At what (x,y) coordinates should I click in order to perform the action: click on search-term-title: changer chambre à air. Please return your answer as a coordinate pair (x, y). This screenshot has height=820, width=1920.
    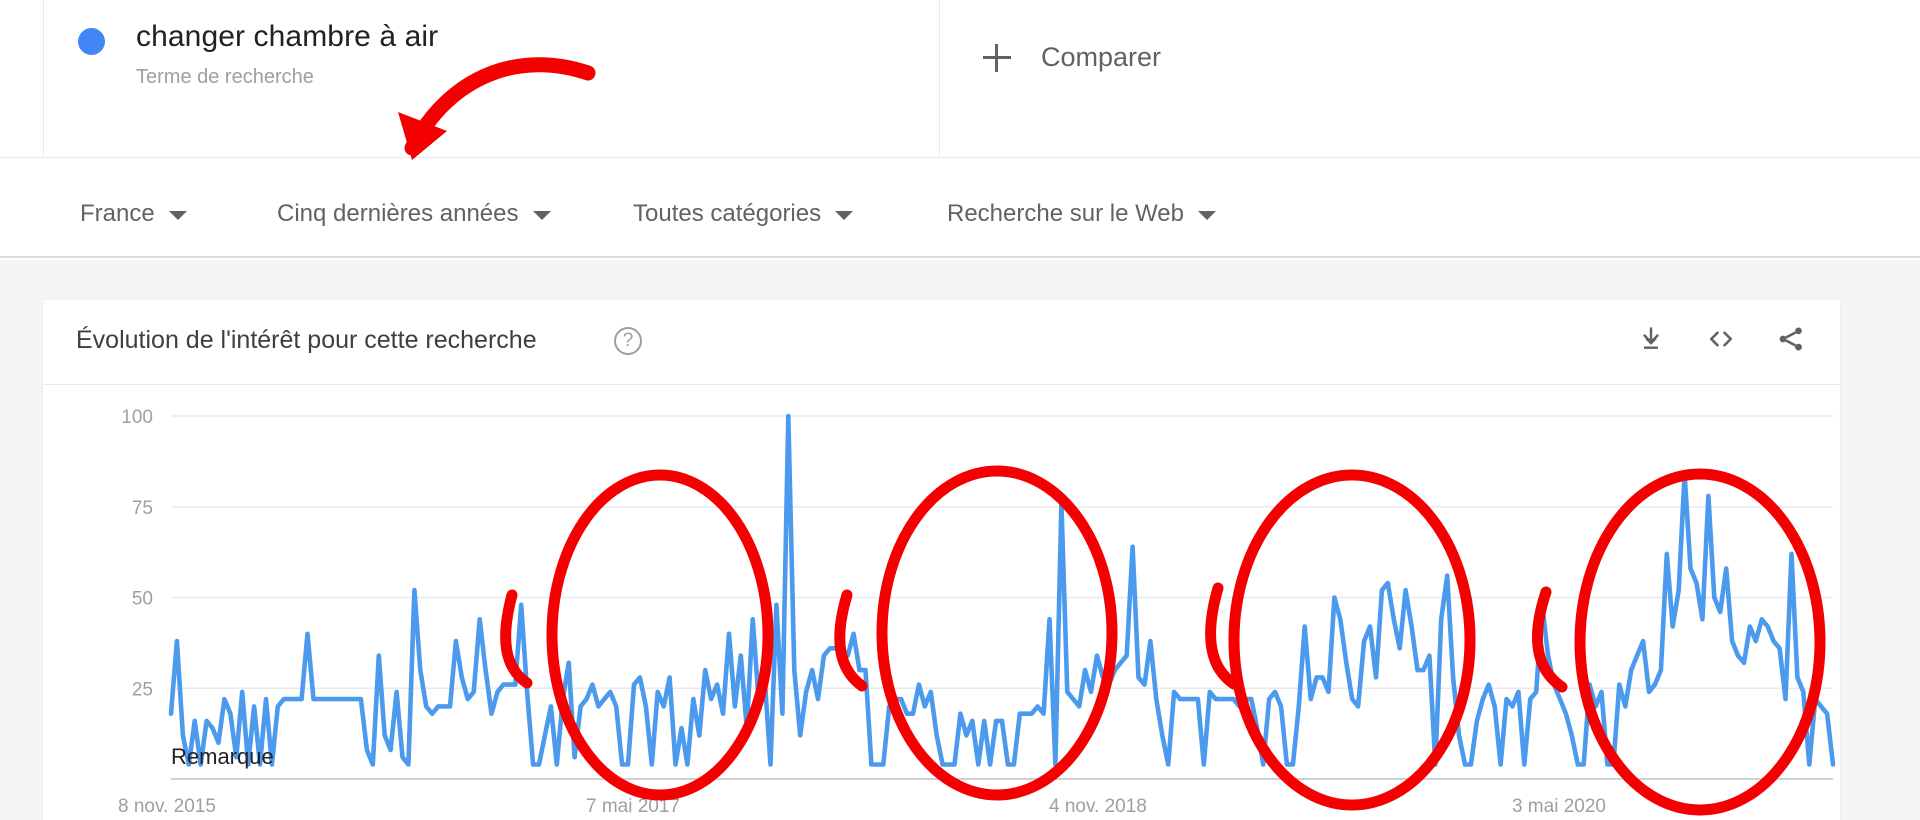
    Looking at the image, I should click on (287, 36).